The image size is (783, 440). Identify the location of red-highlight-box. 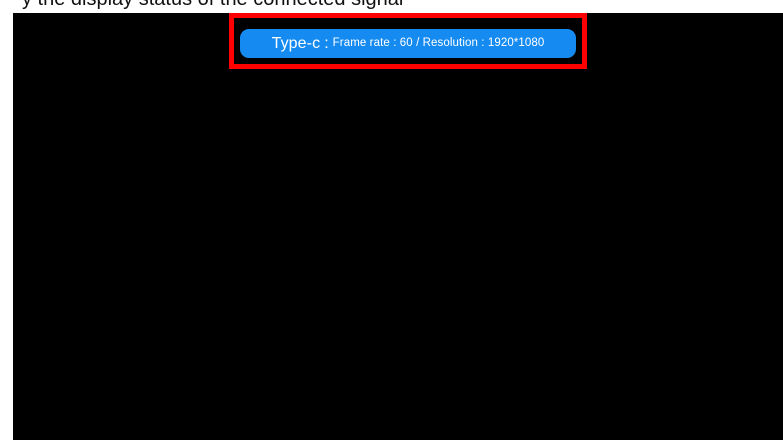
(408, 41).